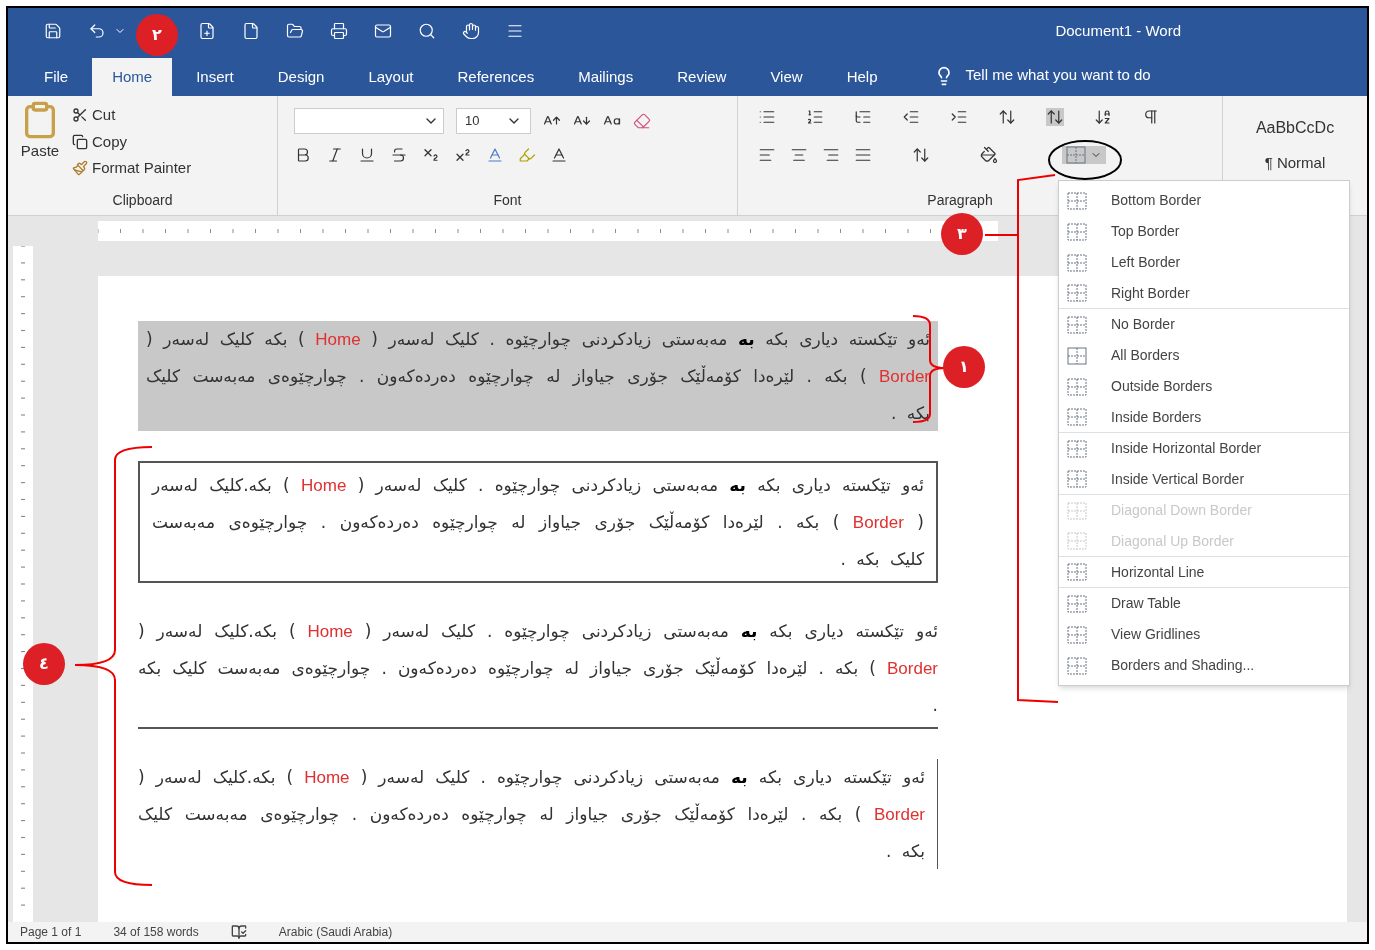  What do you see at coordinates (642, 121) in the screenshot?
I see `clear-format-icon` at bounding box center [642, 121].